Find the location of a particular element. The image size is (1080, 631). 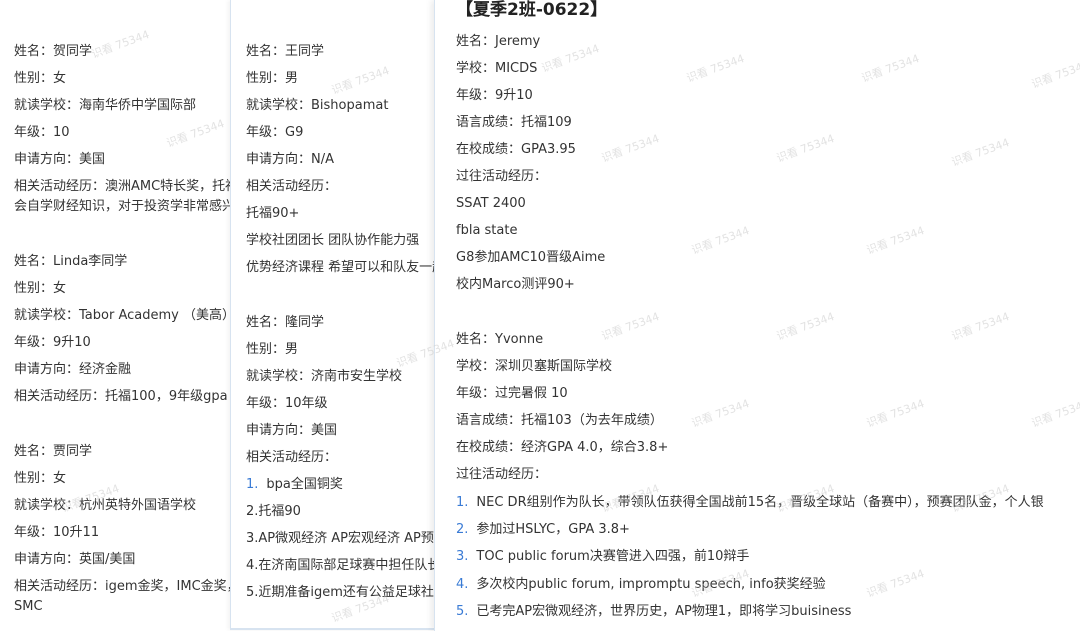

activity-item: 2.托福90 is located at coordinates (273, 511).